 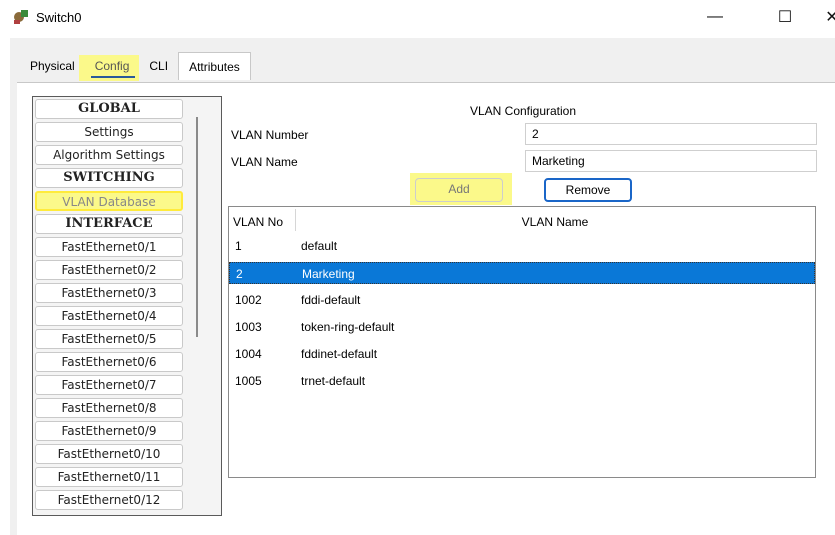 I want to click on vlan-number-row: VLAN Number 2, so click(x=522, y=135).